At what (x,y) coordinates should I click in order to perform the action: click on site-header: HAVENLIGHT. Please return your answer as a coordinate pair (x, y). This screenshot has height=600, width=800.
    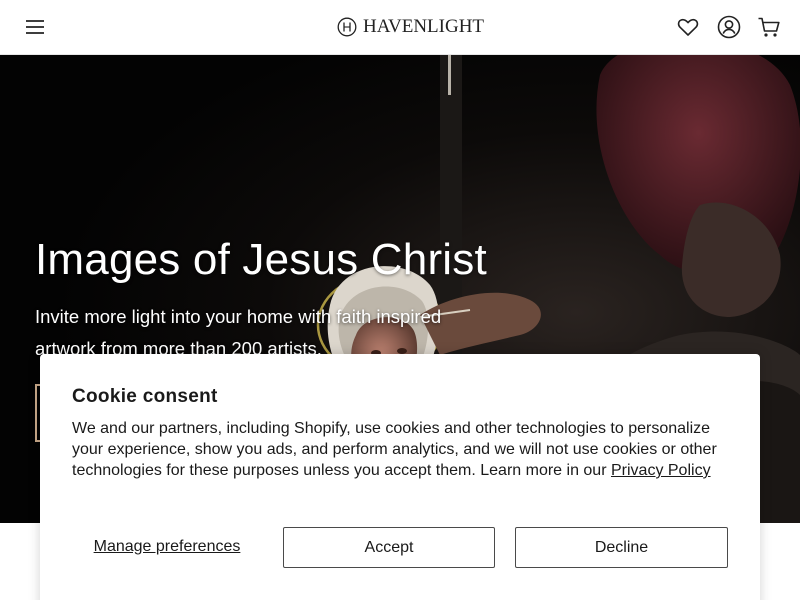
    Looking at the image, I should click on (400, 27).